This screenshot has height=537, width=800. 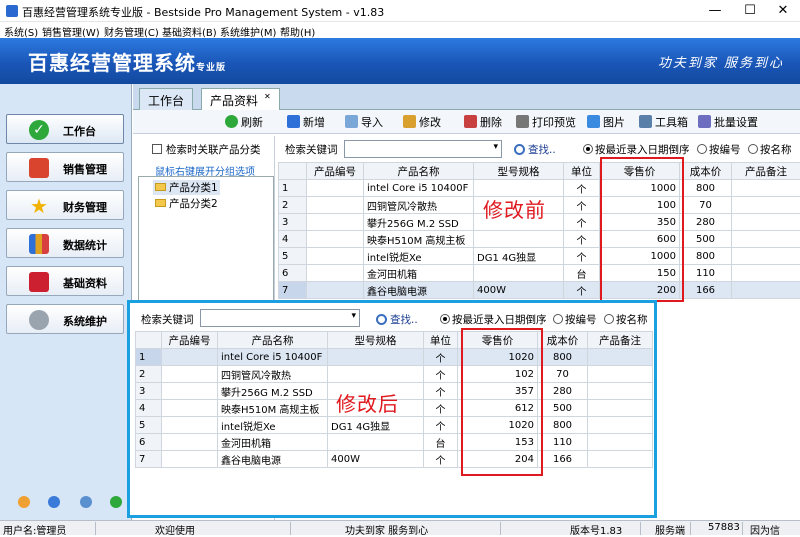 What do you see at coordinates (149, 459) in the screenshot?
I see `row-index: 7` at bounding box center [149, 459].